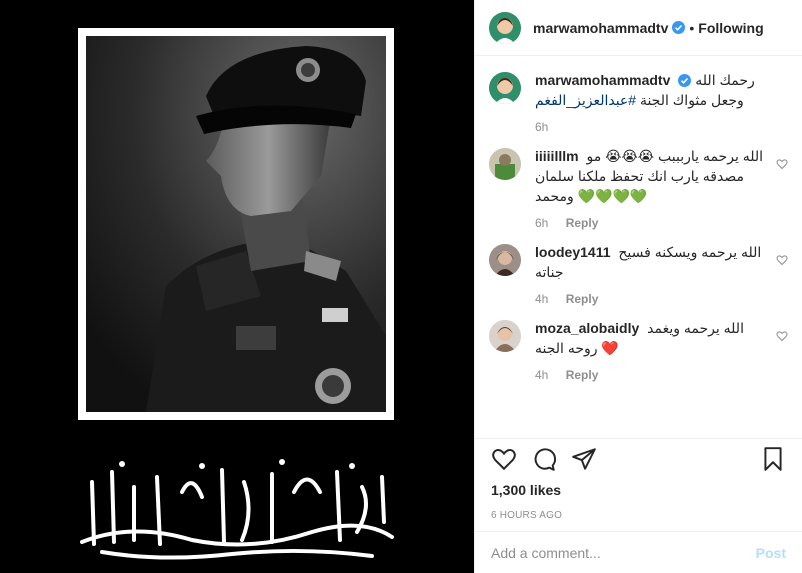  I want to click on action-bar, so click(638, 458).